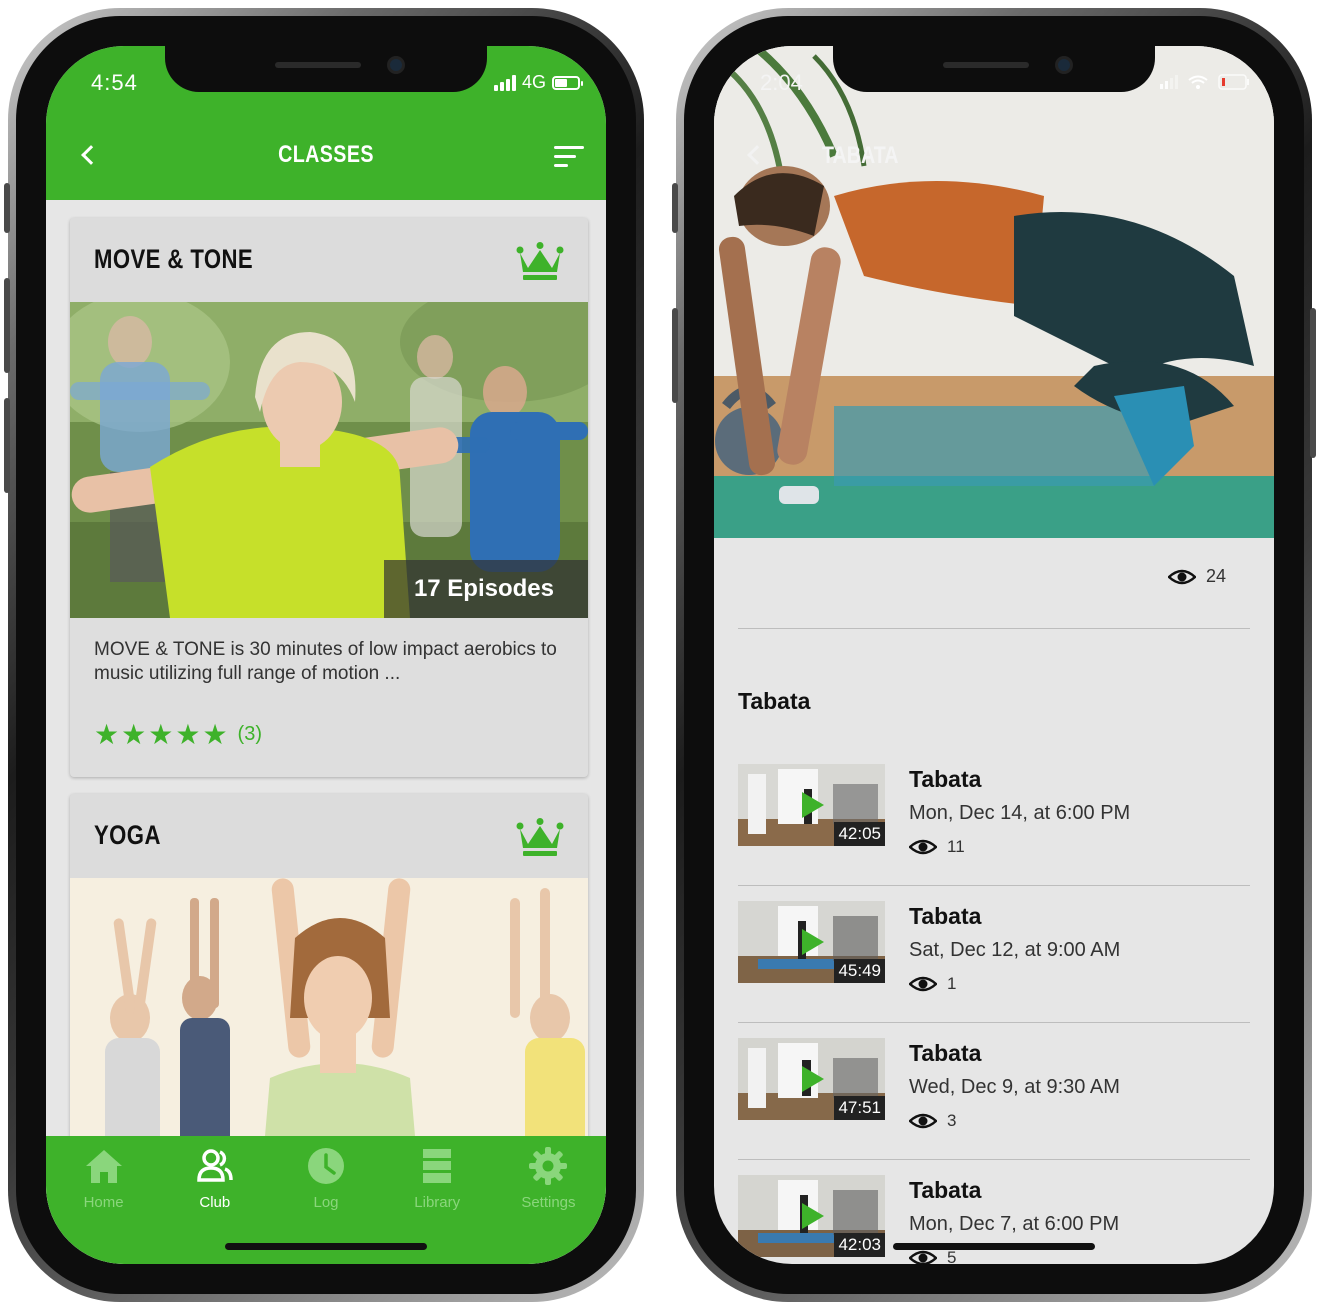  Describe the element at coordinates (952, 1256) in the screenshot. I see `view-count: 5` at that location.